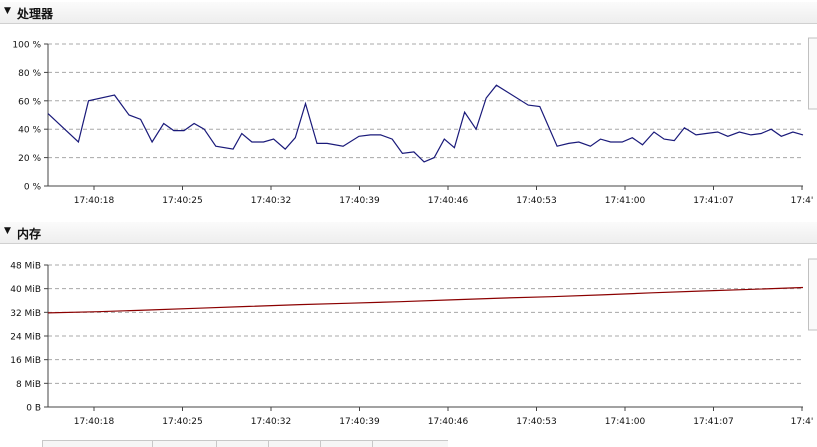  Describe the element at coordinates (35, 14) in the screenshot. I see `cpu-panel-title: 处理器` at that location.